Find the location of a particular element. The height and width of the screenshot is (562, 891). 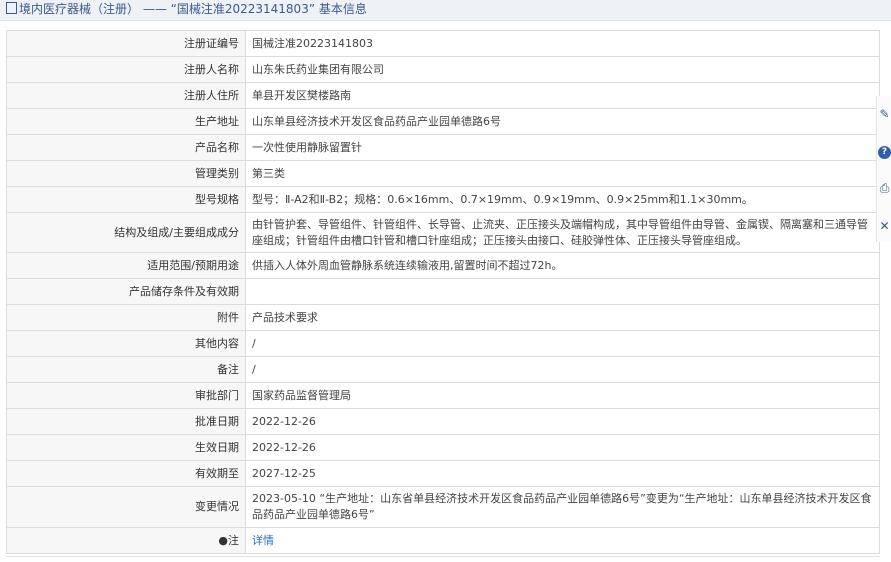

row-label: 生产地址 is located at coordinates (126, 121).